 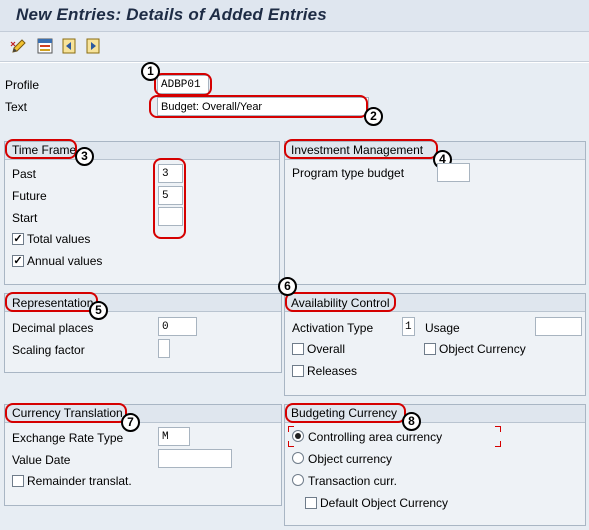 I want to click on annotation-number-7: 7, so click(x=130, y=422).